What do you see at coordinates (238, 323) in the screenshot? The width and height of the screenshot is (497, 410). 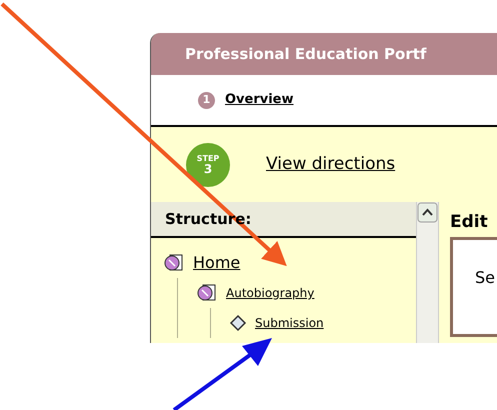 I see `diamond-icon` at bounding box center [238, 323].